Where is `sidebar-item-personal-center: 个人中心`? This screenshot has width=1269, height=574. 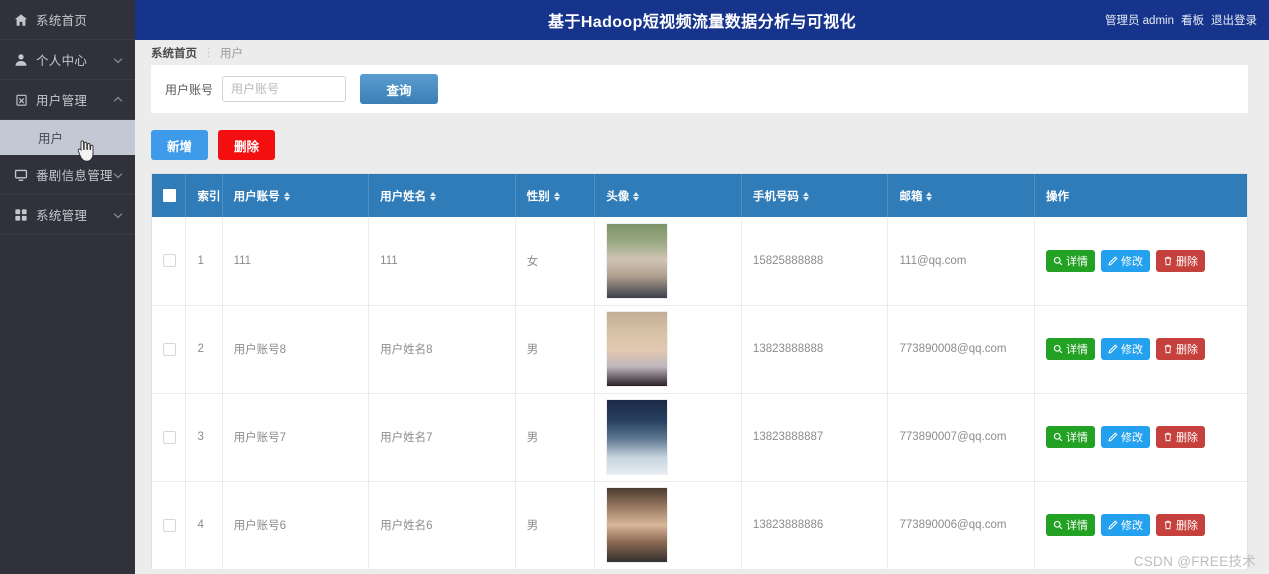 sidebar-item-personal-center: 个人中心 is located at coordinates (67, 60).